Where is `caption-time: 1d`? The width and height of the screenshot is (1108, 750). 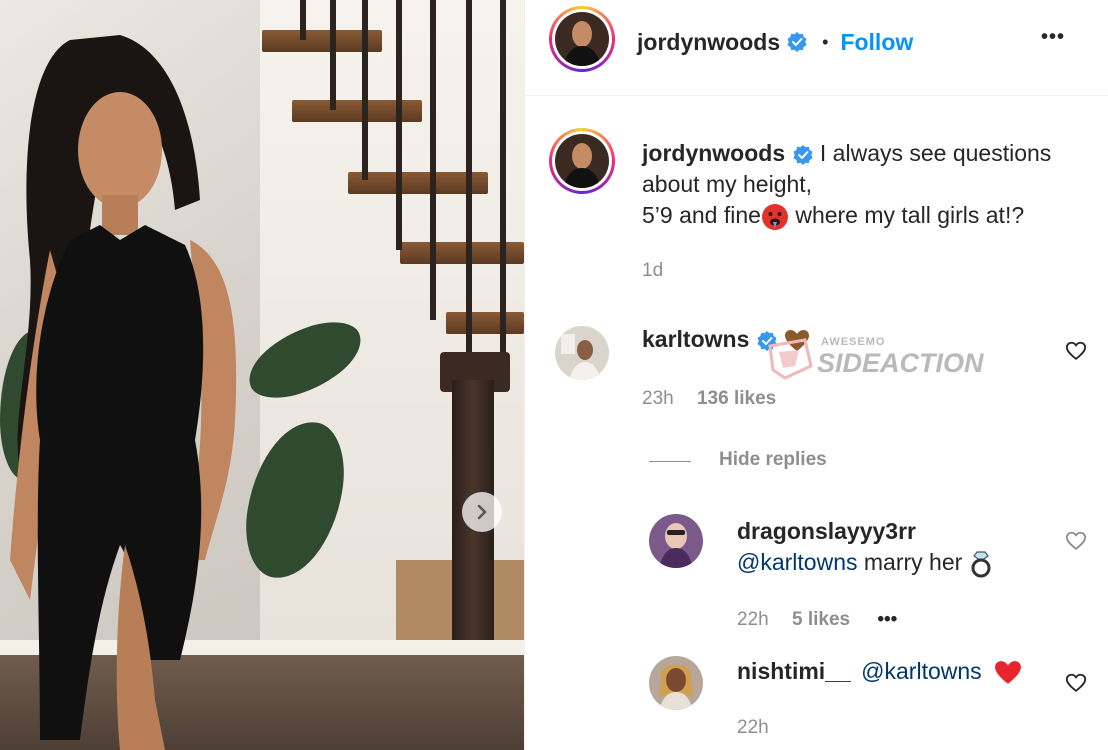
caption-time: 1d is located at coordinates (652, 271).